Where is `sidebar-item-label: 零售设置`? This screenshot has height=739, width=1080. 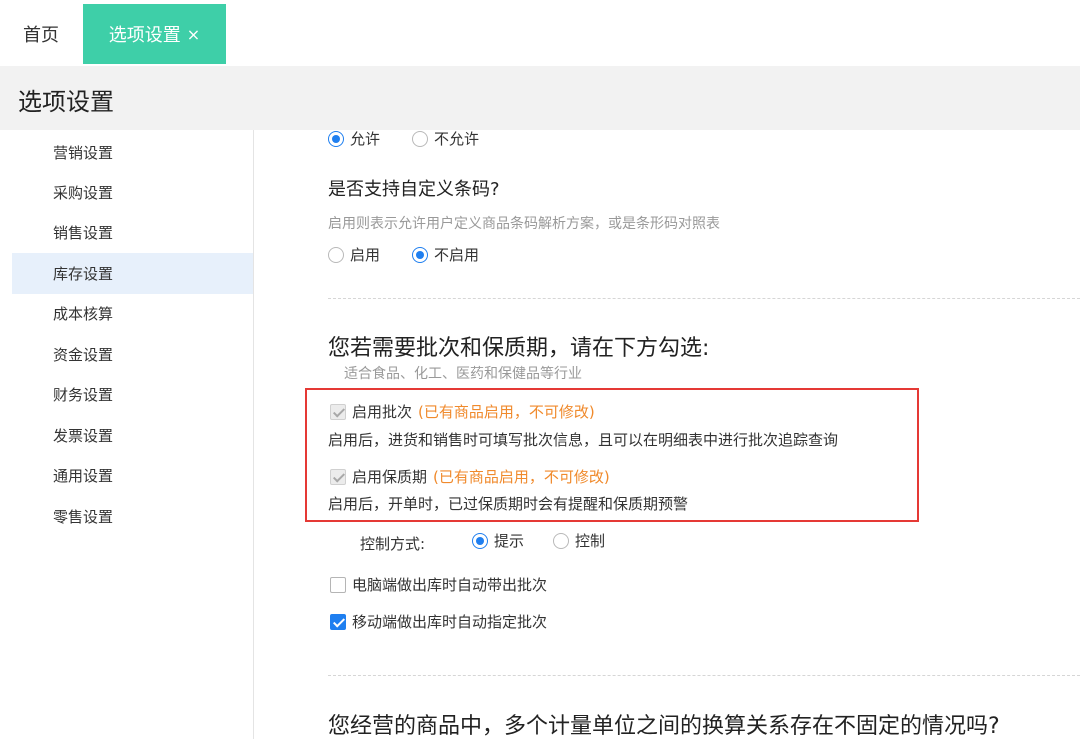 sidebar-item-label: 零售设置 is located at coordinates (83, 516).